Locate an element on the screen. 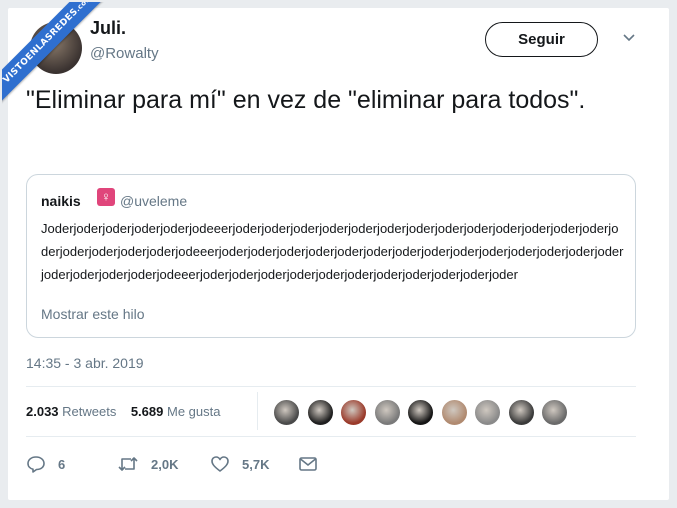 The height and width of the screenshot is (508, 677). retweet-icon is located at coordinates (128, 464).